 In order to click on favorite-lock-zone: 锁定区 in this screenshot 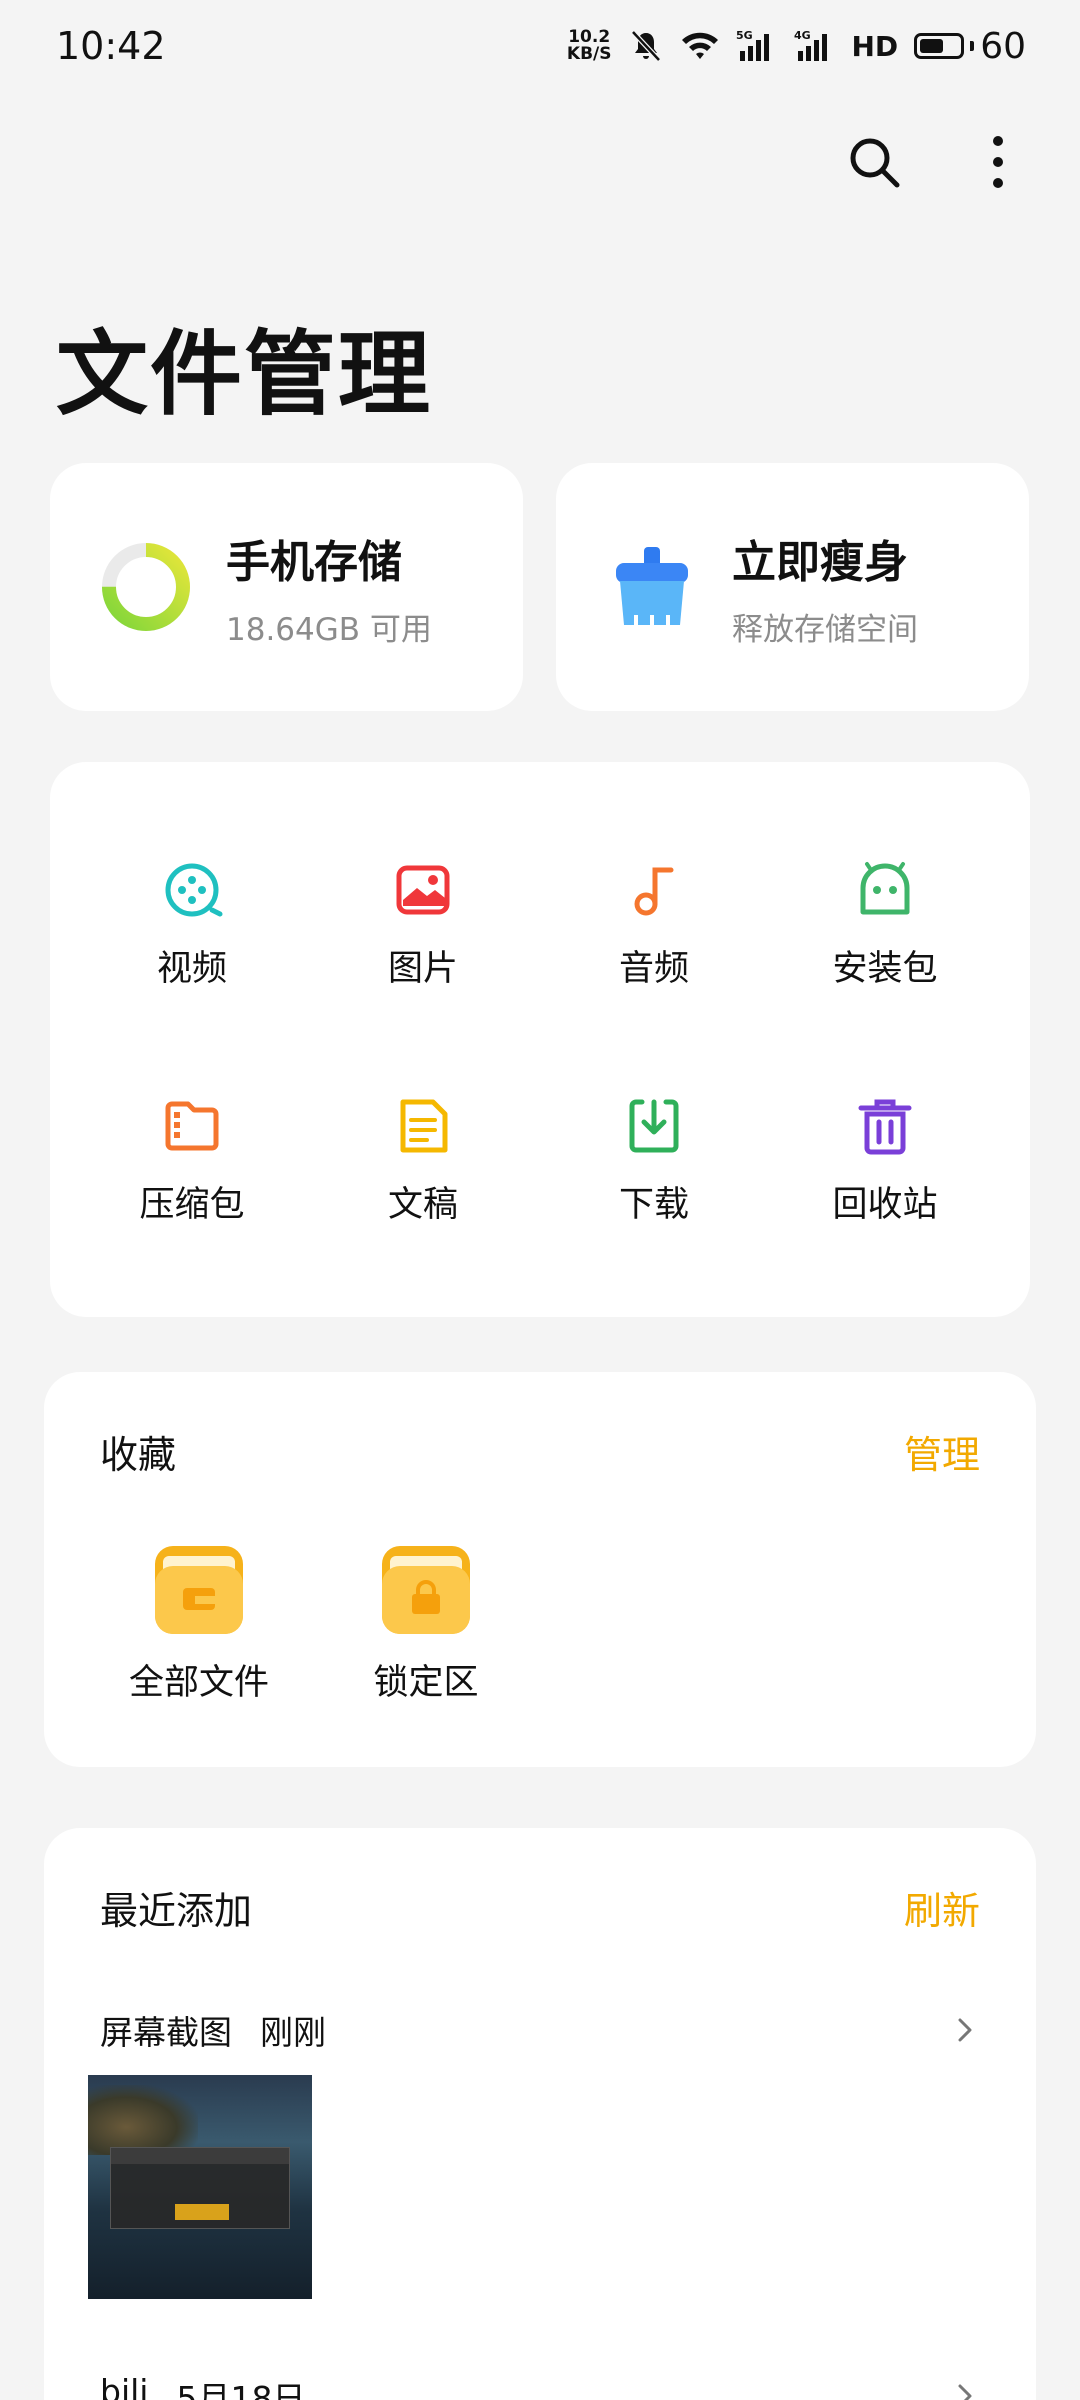, I will do `click(426, 1623)`.